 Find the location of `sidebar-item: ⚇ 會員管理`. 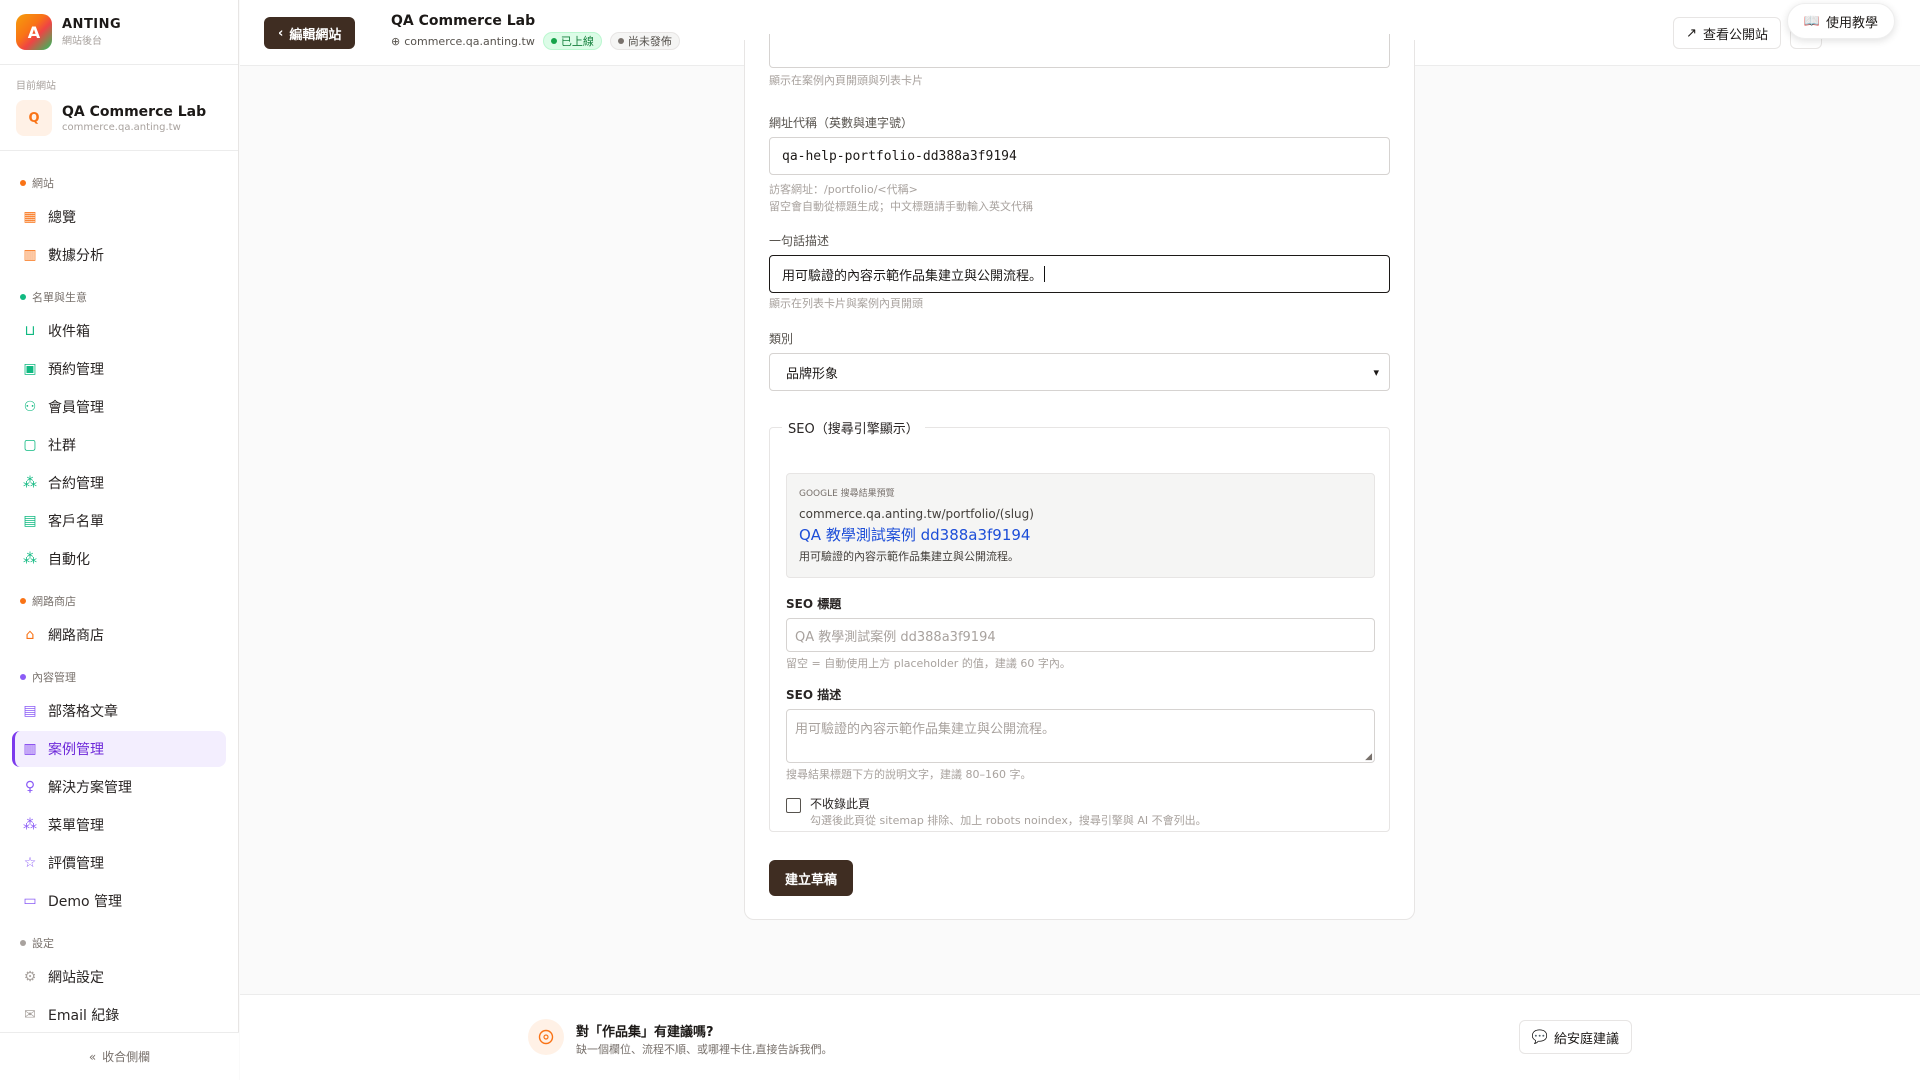

sidebar-item: ⚇ 會員管理 is located at coordinates (119, 407).